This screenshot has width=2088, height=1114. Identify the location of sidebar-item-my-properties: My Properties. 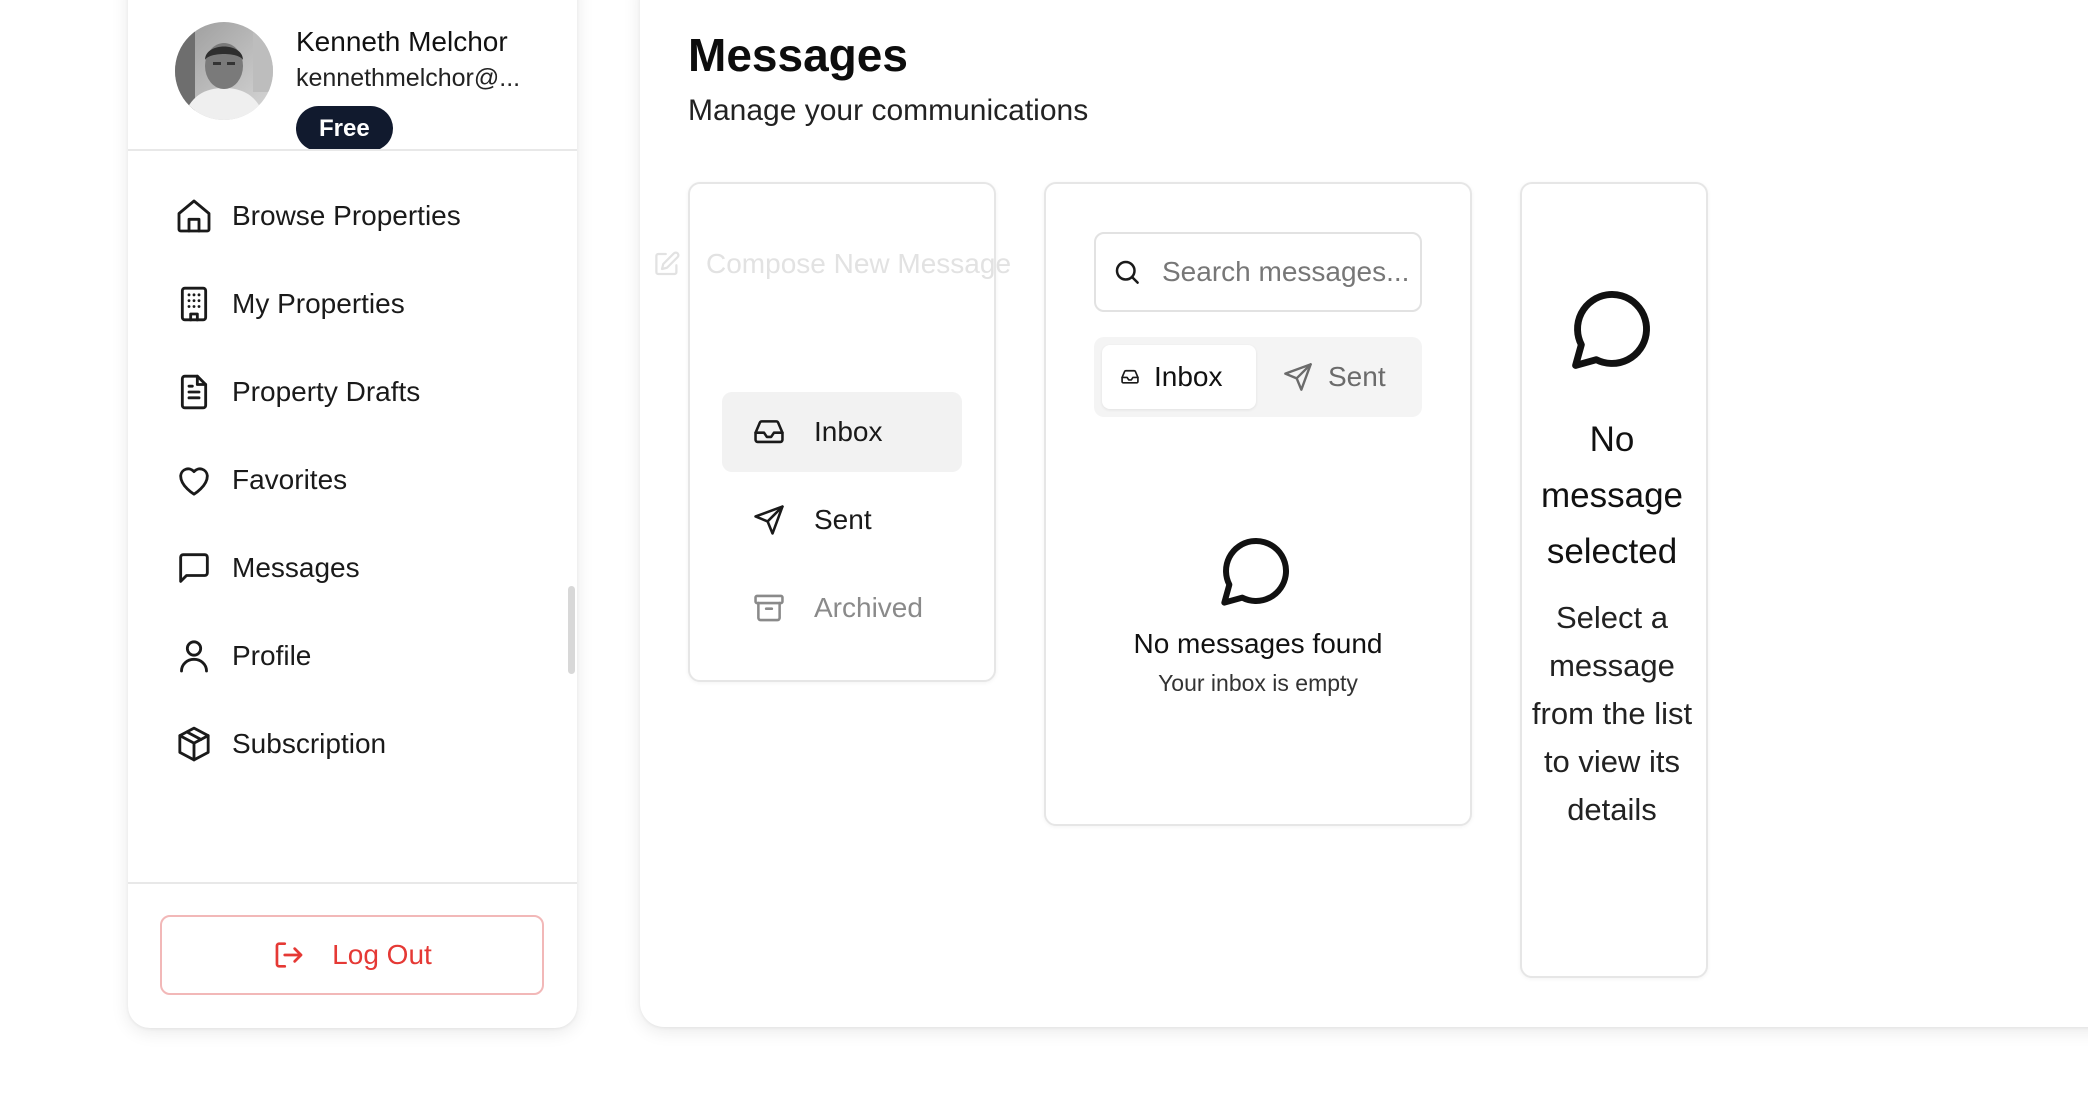
(289, 304).